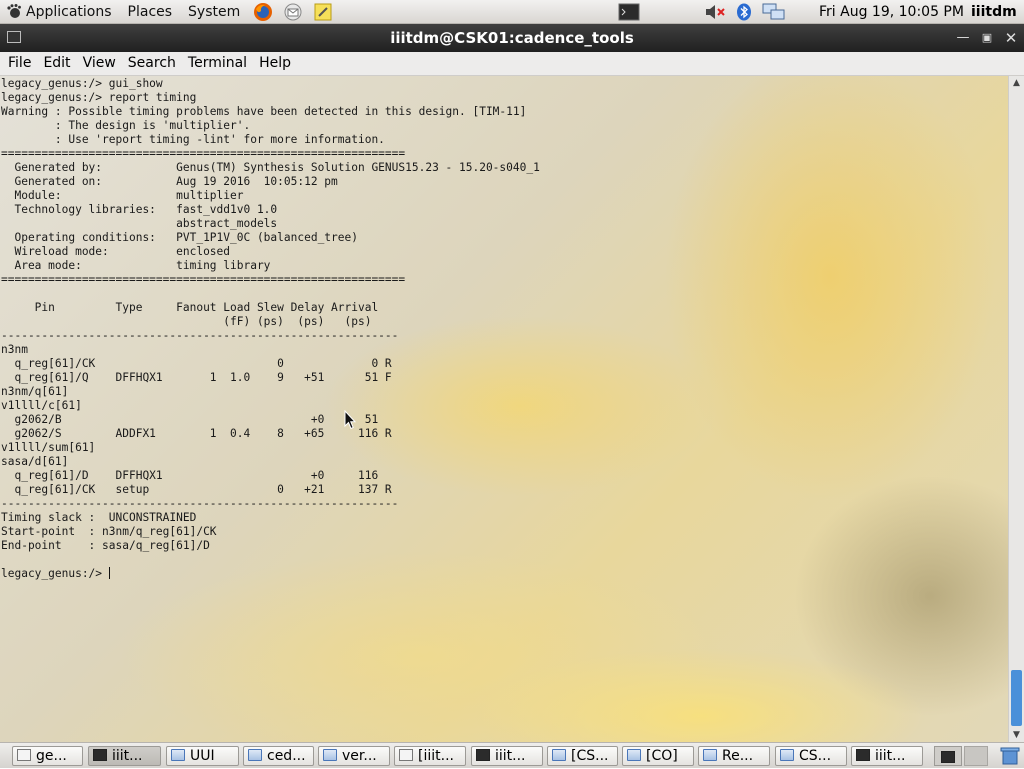  What do you see at coordinates (136, 265) in the screenshot?
I see `terminal-line: Area mode: timing library` at bounding box center [136, 265].